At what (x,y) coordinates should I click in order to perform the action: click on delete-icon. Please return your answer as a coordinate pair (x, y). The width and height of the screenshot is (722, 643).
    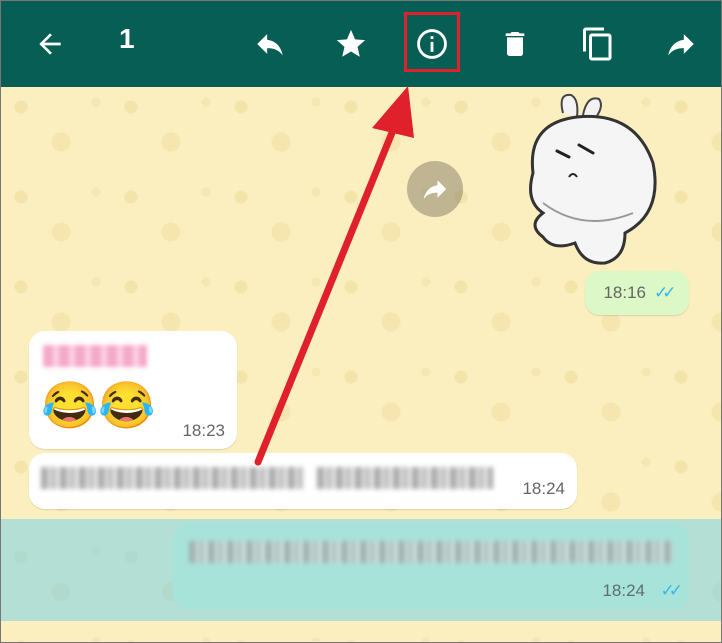
    Looking at the image, I should click on (515, 44).